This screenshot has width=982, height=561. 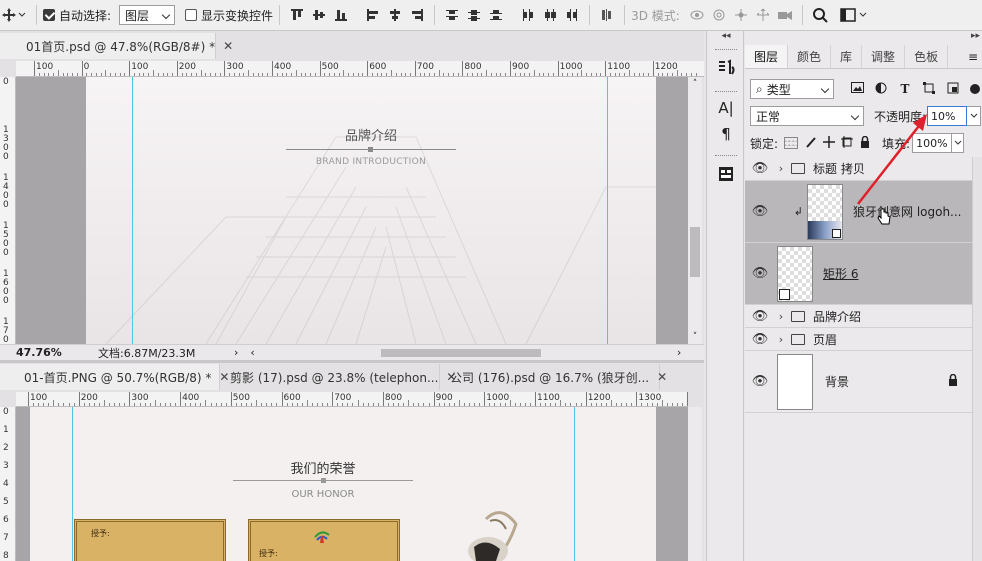 I want to click on distribute-top-icon, so click(x=452, y=15).